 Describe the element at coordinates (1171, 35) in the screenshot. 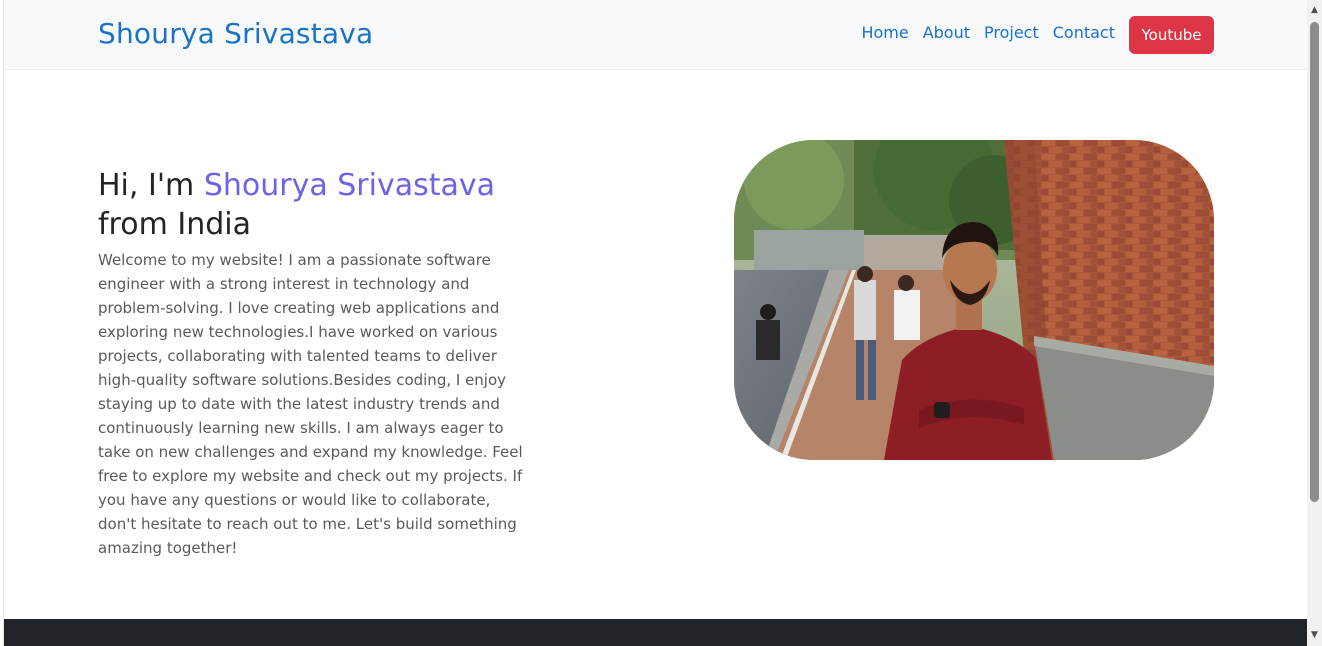

I see `youtube-button: Youtube` at that location.